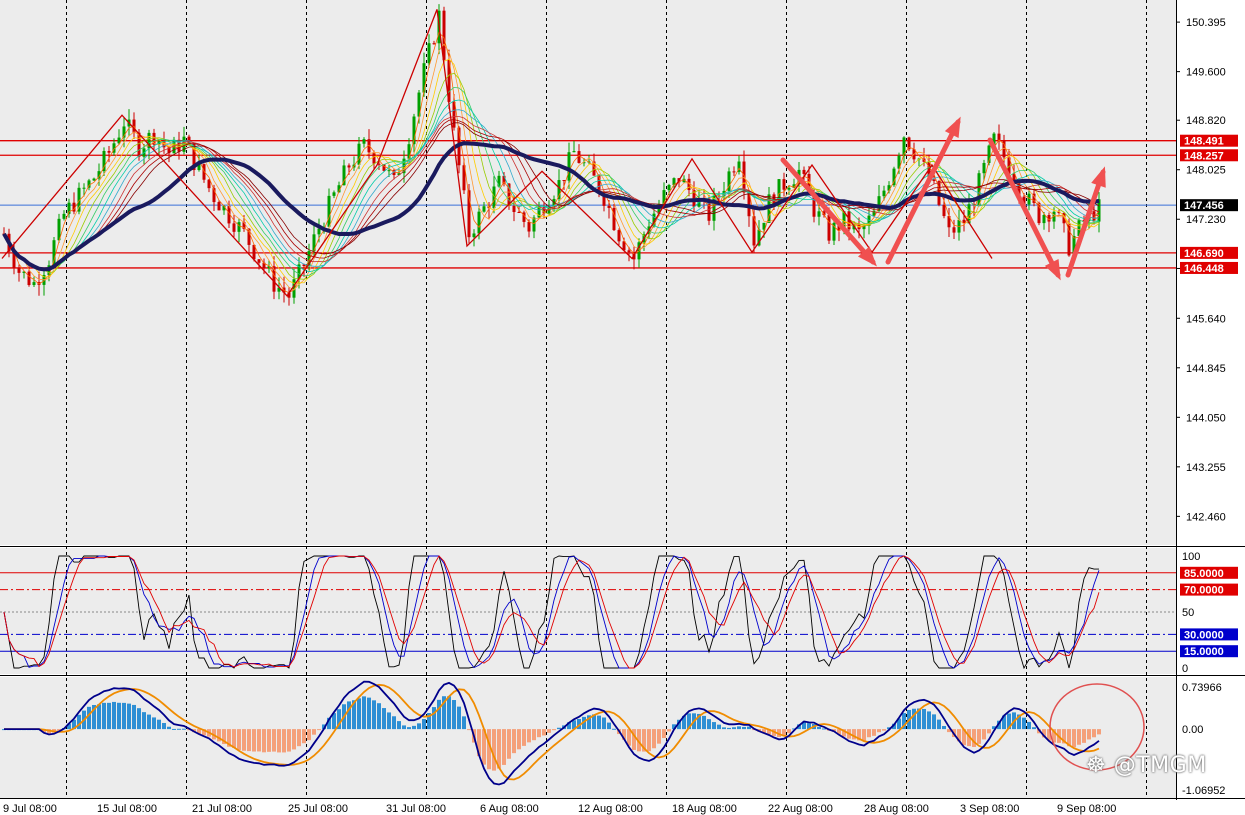 The height and width of the screenshot is (815, 1245). What do you see at coordinates (1086, 809) in the screenshot?
I see `x-tick-label: 9 Sep 08:00` at bounding box center [1086, 809].